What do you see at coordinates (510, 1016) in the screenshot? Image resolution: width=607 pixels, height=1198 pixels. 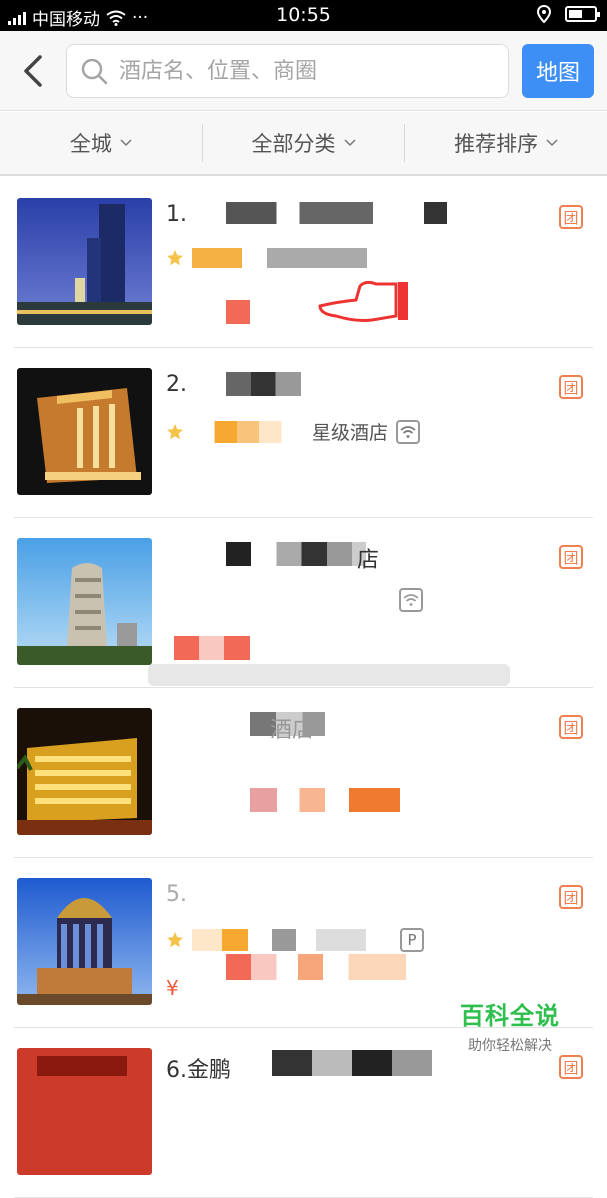 I see `watermark-title: 百科全说` at bounding box center [510, 1016].